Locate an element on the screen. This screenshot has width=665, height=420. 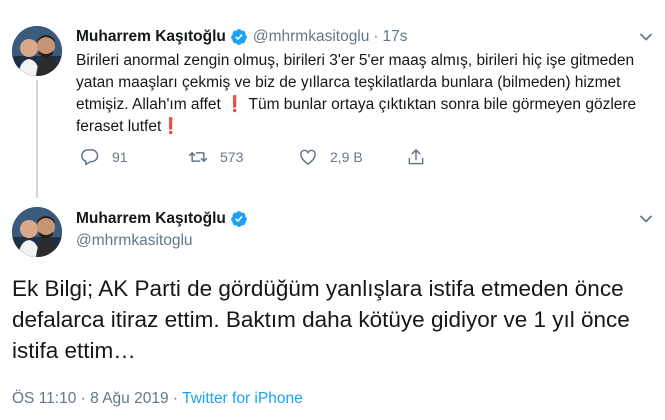
share-icon is located at coordinates (416, 157).